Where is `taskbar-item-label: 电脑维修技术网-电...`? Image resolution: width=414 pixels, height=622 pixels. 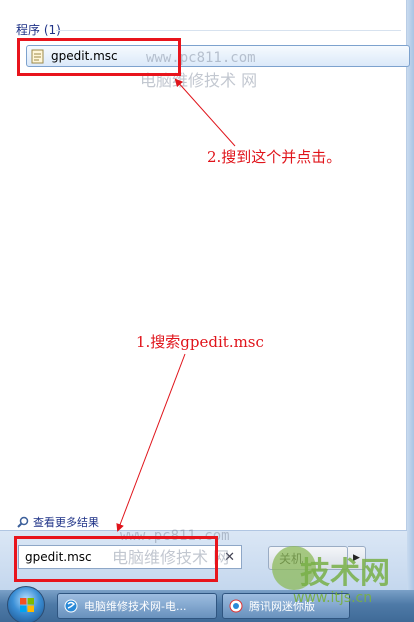
taskbar-item-label: 电脑维修技术网-电... is located at coordinates (135, 606).